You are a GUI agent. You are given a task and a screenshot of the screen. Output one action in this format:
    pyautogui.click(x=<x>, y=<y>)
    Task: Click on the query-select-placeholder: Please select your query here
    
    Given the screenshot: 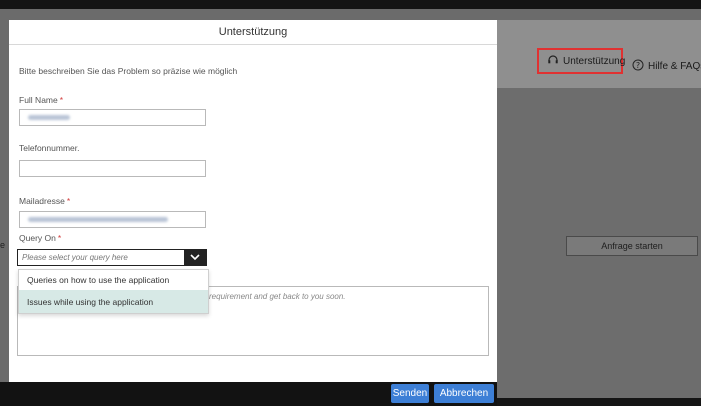 What is the action you would take?
    pyautogui.click(x=75, y=257)
    